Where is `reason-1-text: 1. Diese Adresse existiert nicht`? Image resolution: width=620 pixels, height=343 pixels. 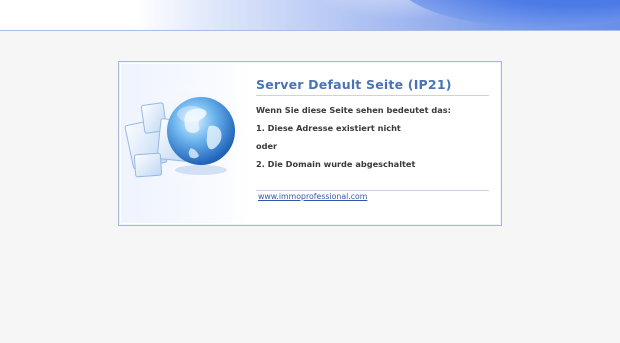
reason-1-text: 1. Diese Adresse existiert nicht is located at coordinates (328, 128).